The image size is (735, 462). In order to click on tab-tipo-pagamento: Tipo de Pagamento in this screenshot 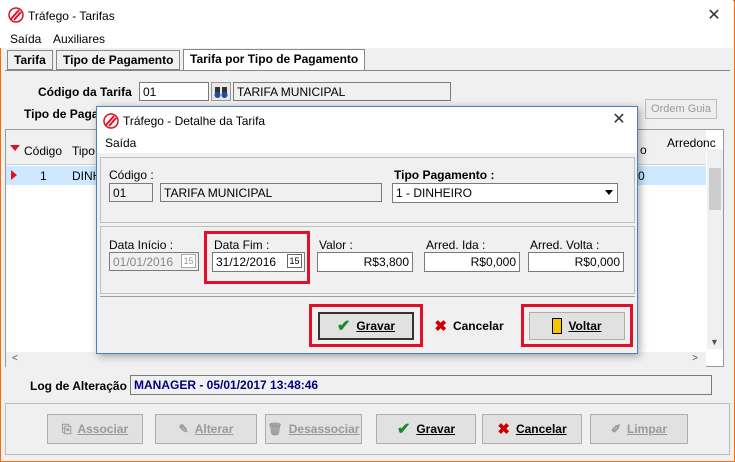, I will do `click(118, 60)`.